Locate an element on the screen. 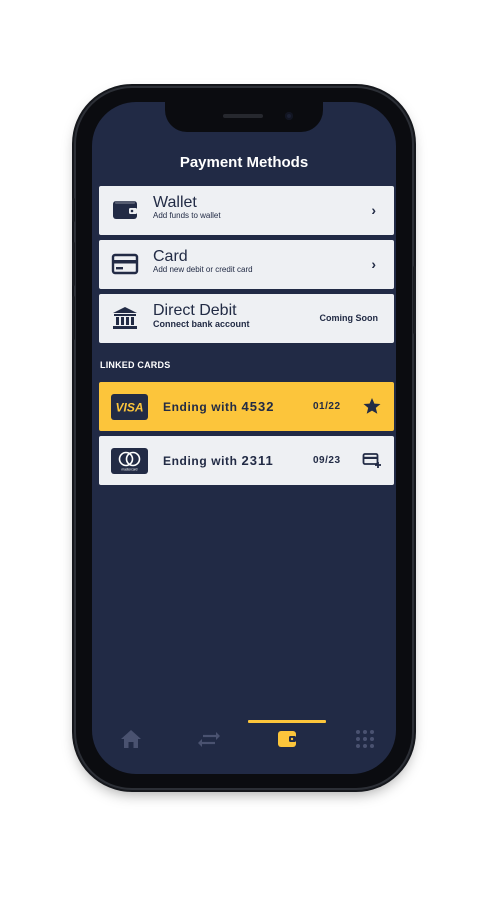 Image resolution: width=500 pixels, height=900 pixels. card-ending-text: Ending with 2311 is located at coordinates (218, 460).